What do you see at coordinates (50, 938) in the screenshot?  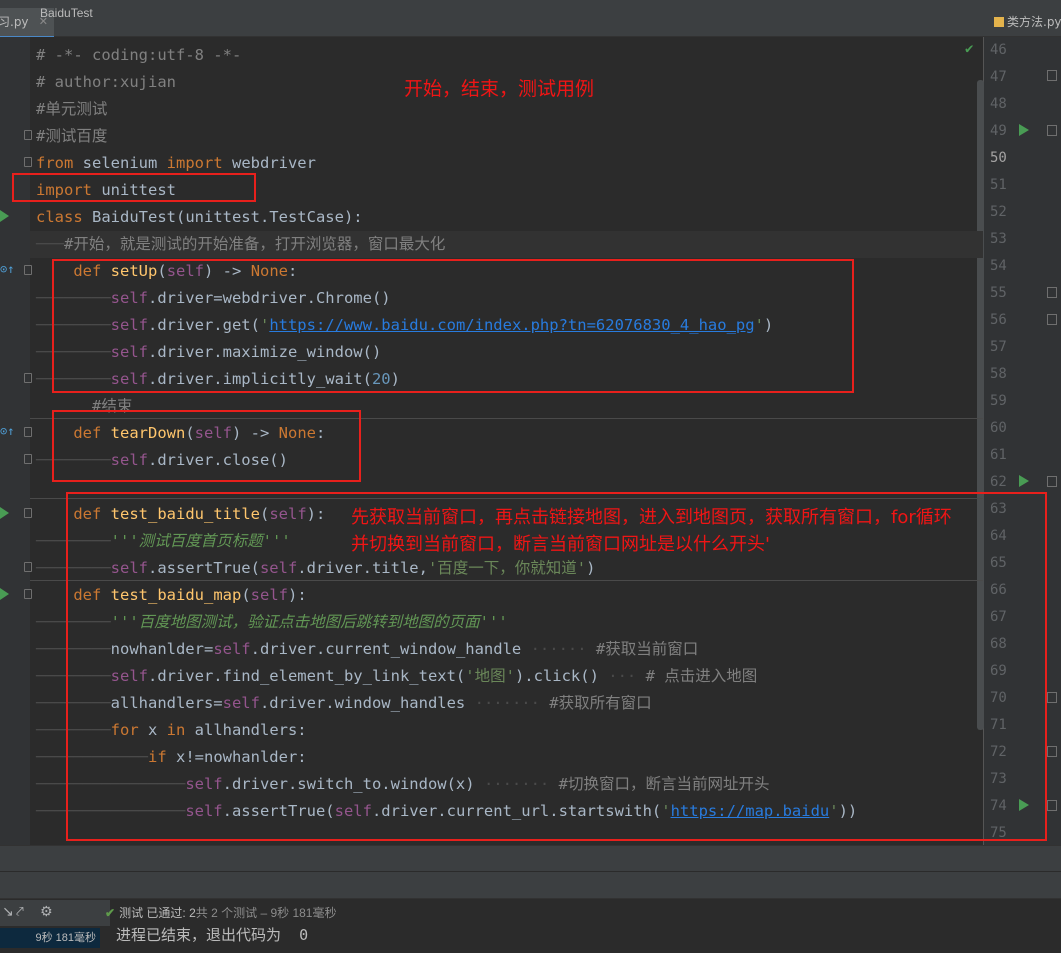 I see `test-duration-badge: 9秒 181毫秒` at bounding box center [50, 938].